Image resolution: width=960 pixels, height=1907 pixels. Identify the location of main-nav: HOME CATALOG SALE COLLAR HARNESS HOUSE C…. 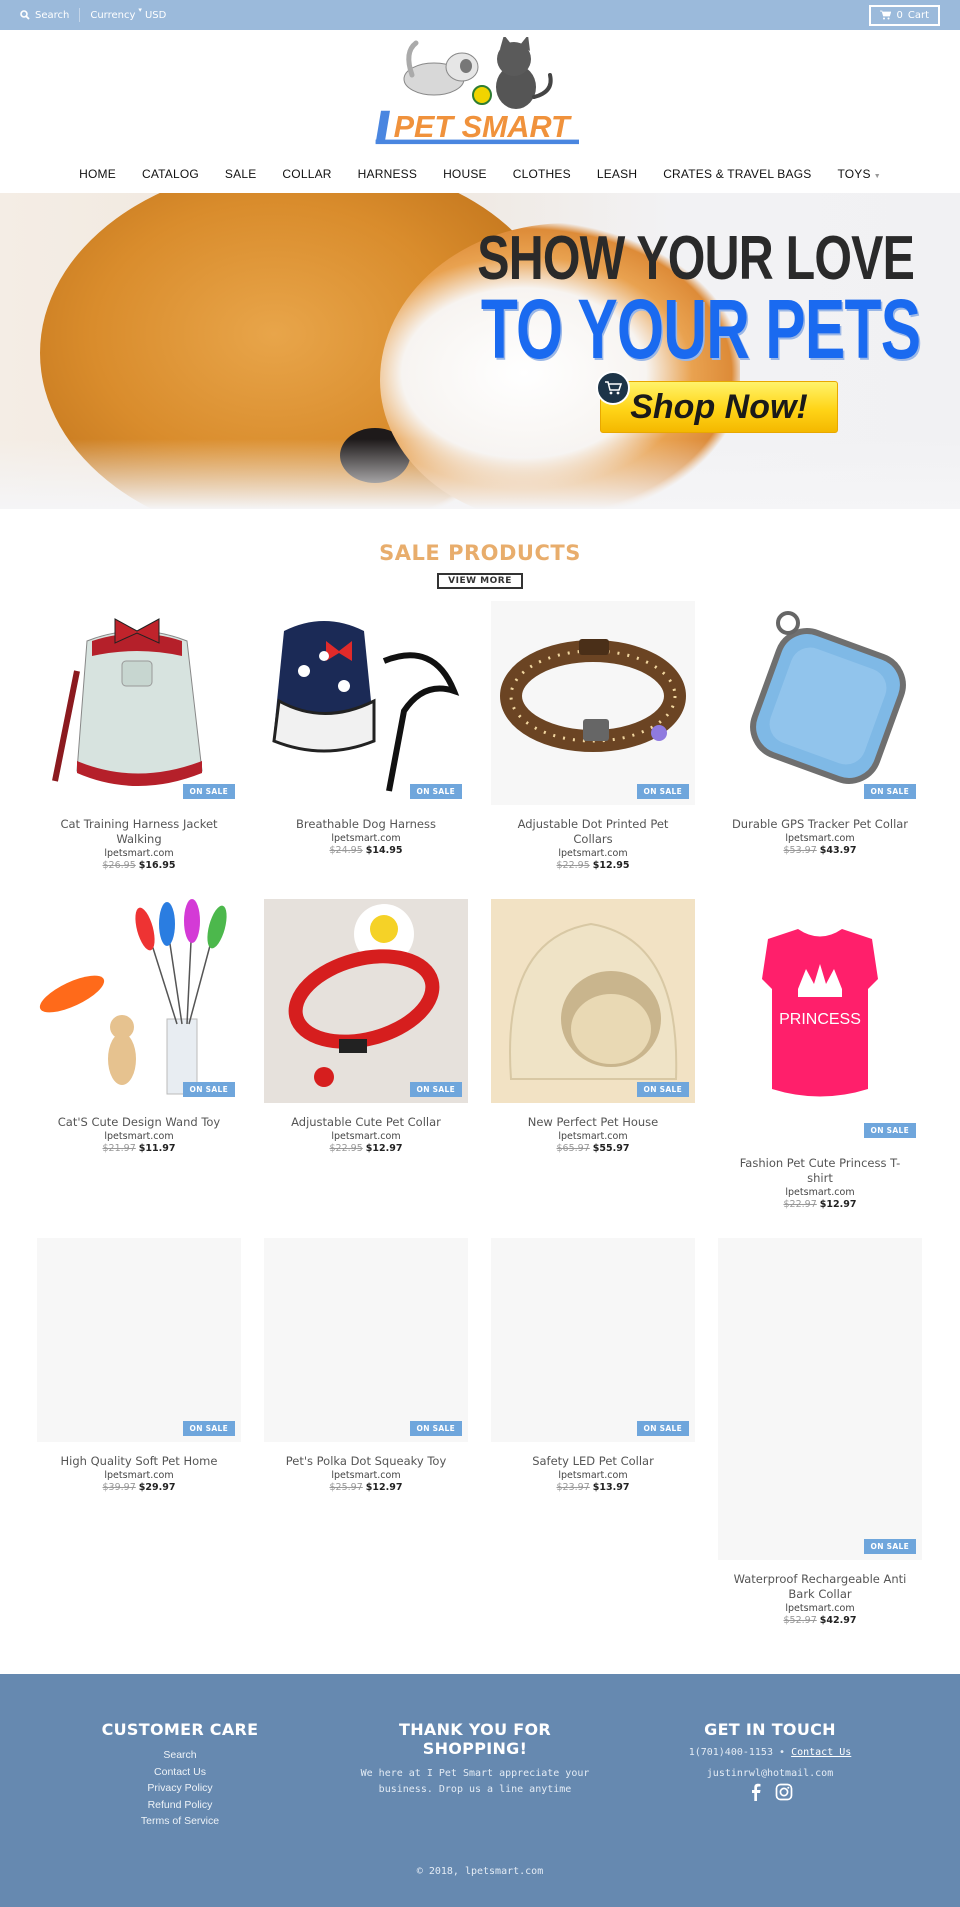
(480, 174).